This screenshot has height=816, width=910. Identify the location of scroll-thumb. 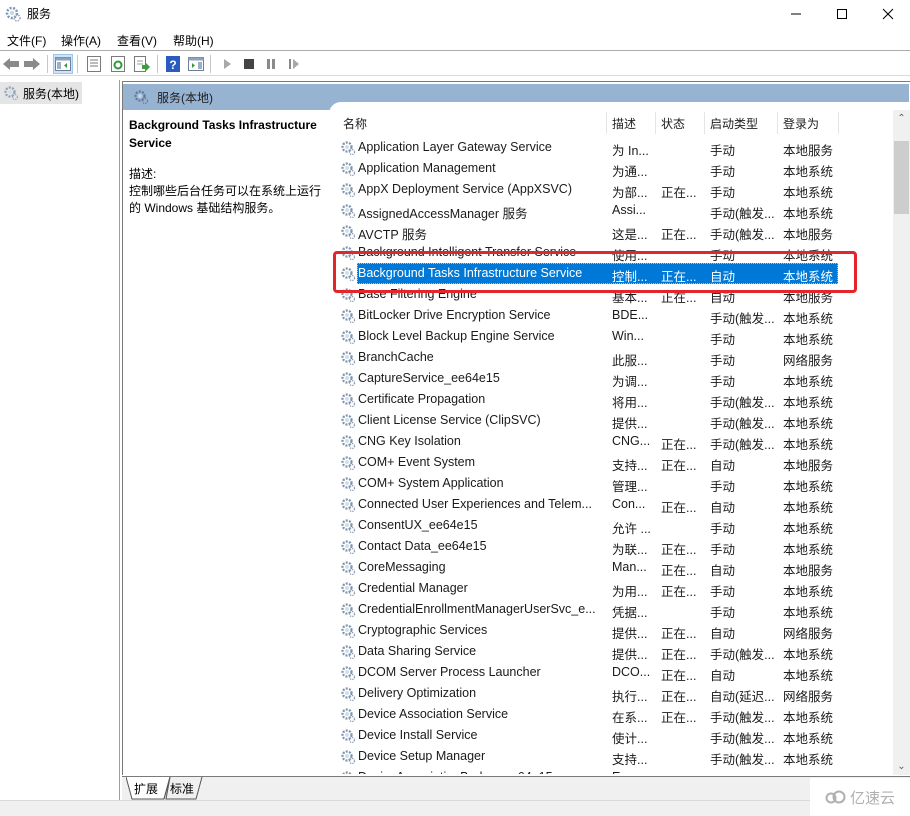
(901, 177).